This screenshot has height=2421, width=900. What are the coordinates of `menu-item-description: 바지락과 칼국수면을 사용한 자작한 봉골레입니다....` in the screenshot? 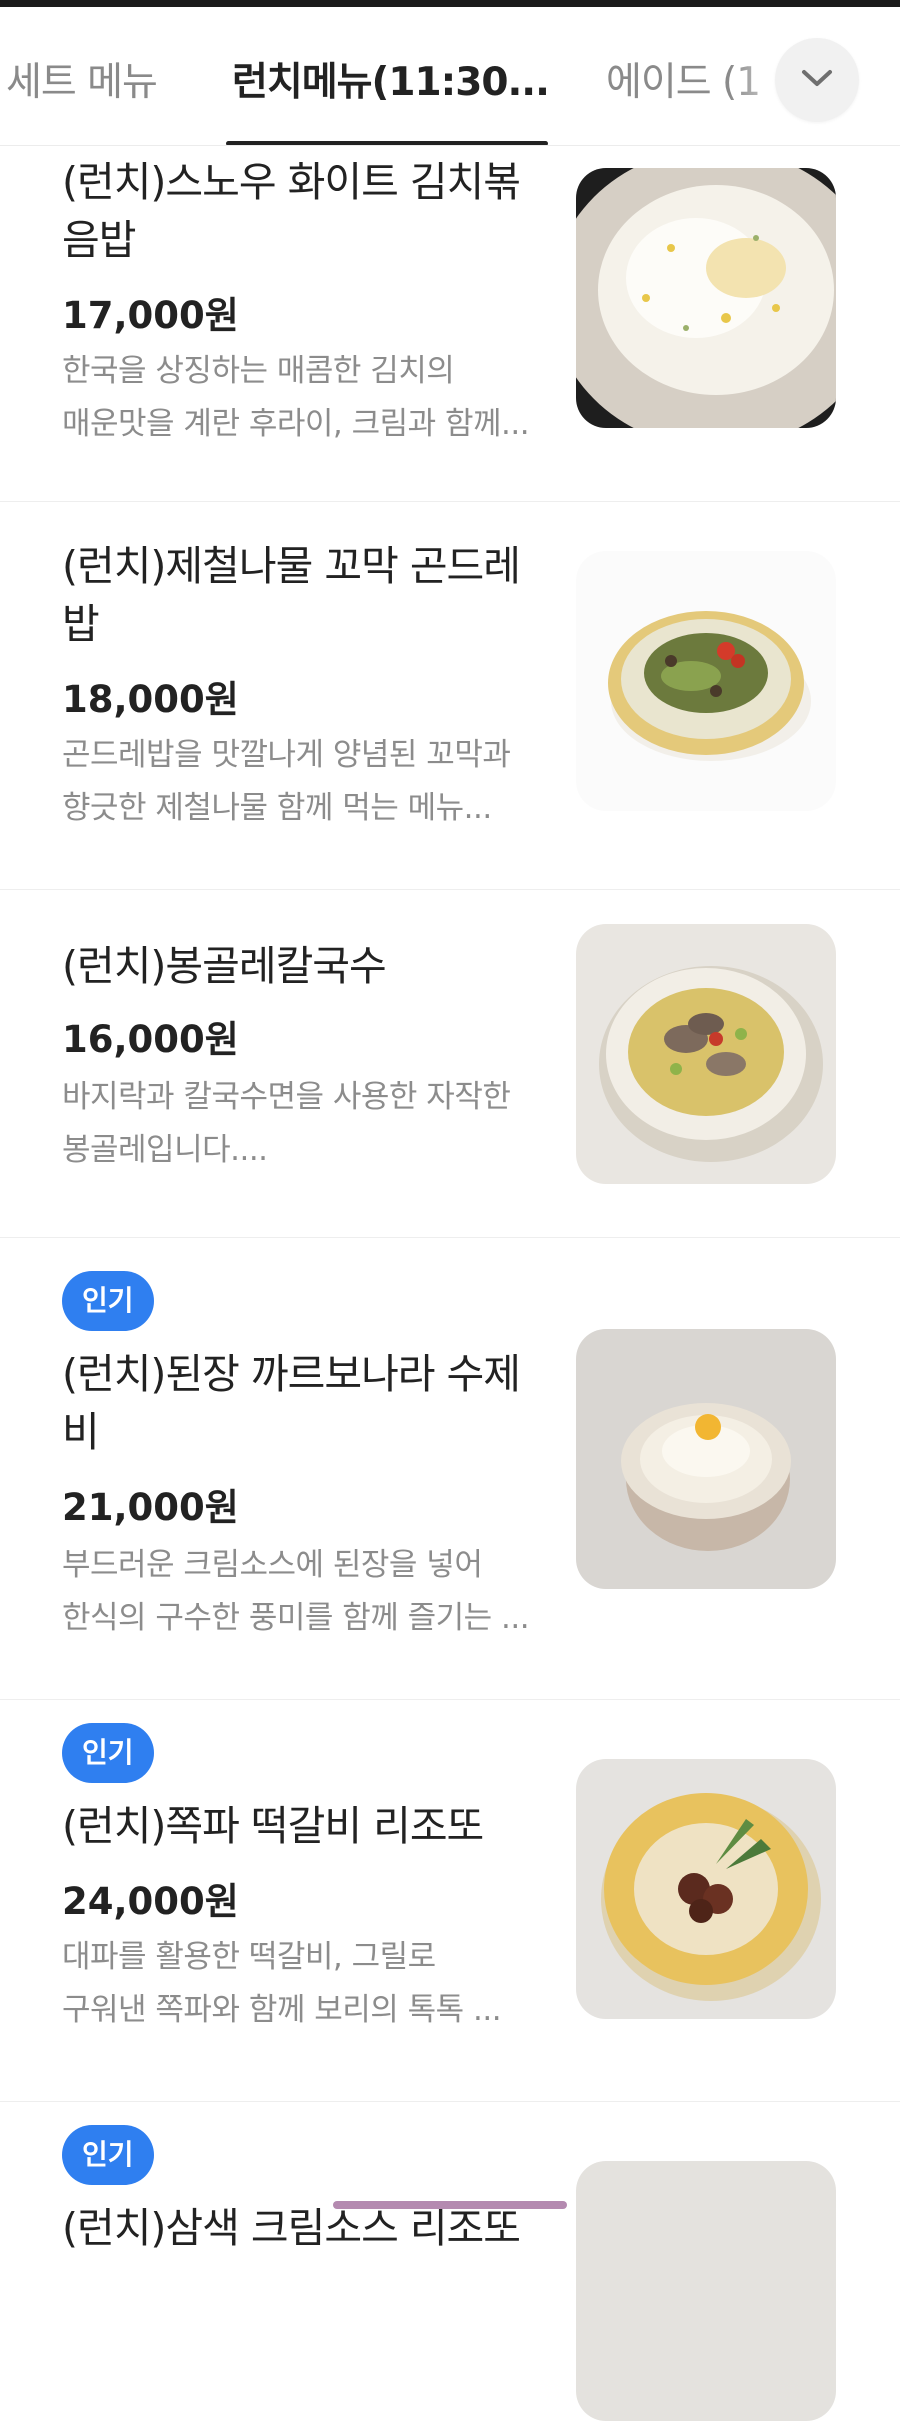 It's located at (286, 1123).